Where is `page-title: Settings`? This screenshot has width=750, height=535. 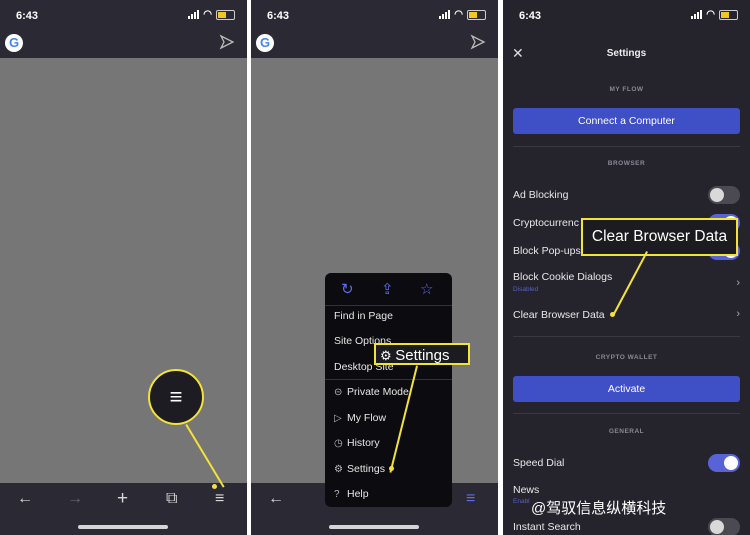 page-title: Settings is located at coordinates (626, 53).